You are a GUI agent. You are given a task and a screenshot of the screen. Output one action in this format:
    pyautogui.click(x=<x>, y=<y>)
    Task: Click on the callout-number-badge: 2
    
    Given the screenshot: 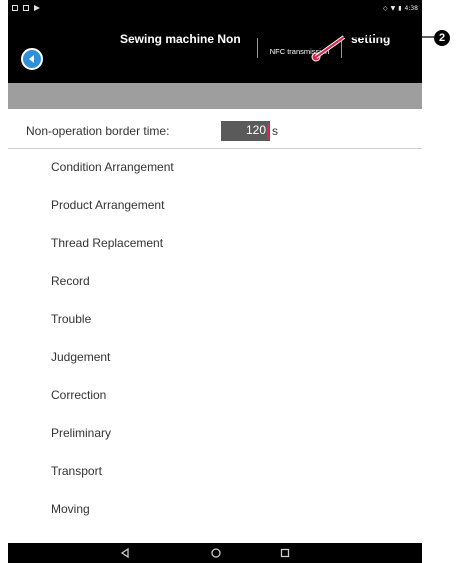 What is the action you would take?
    pyautogui.click(x=442, y=38)
    